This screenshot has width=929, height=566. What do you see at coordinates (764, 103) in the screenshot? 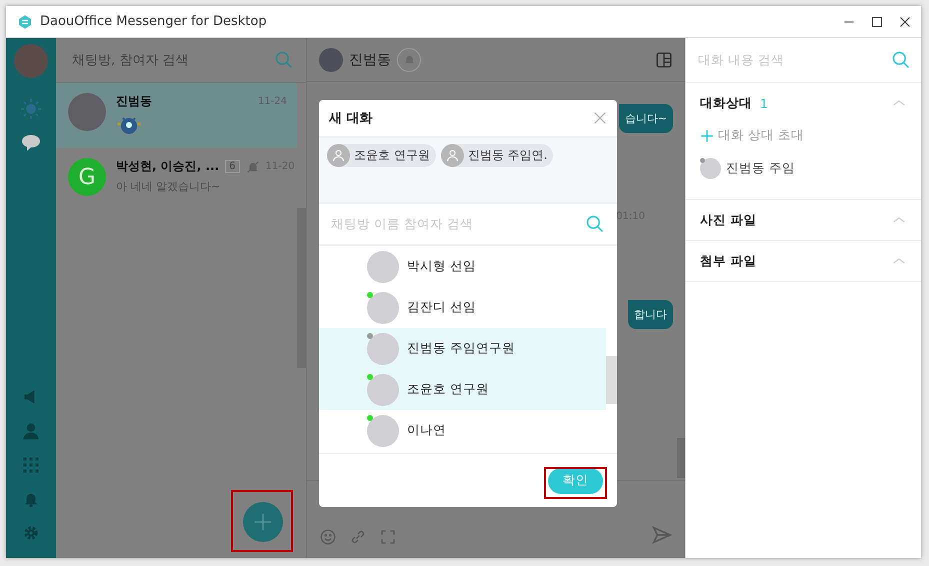
I see `member-count: 1` at bounding box center [764, 103].